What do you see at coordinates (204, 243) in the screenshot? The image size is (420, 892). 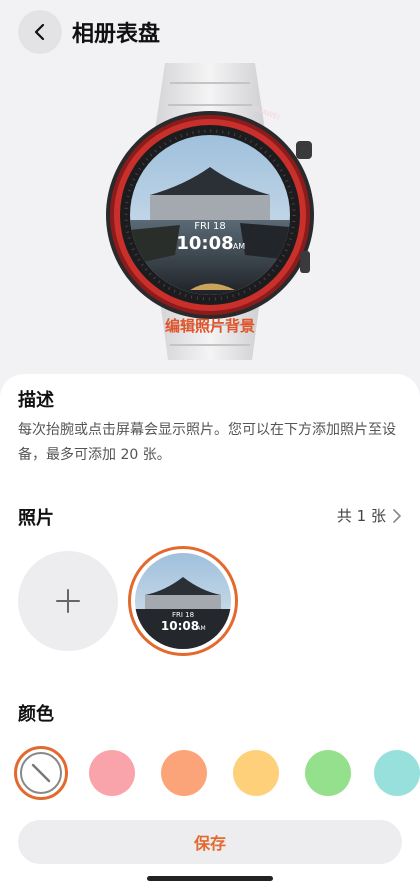 I see `watch-time: 10:08` at bounding box center [204, 243].